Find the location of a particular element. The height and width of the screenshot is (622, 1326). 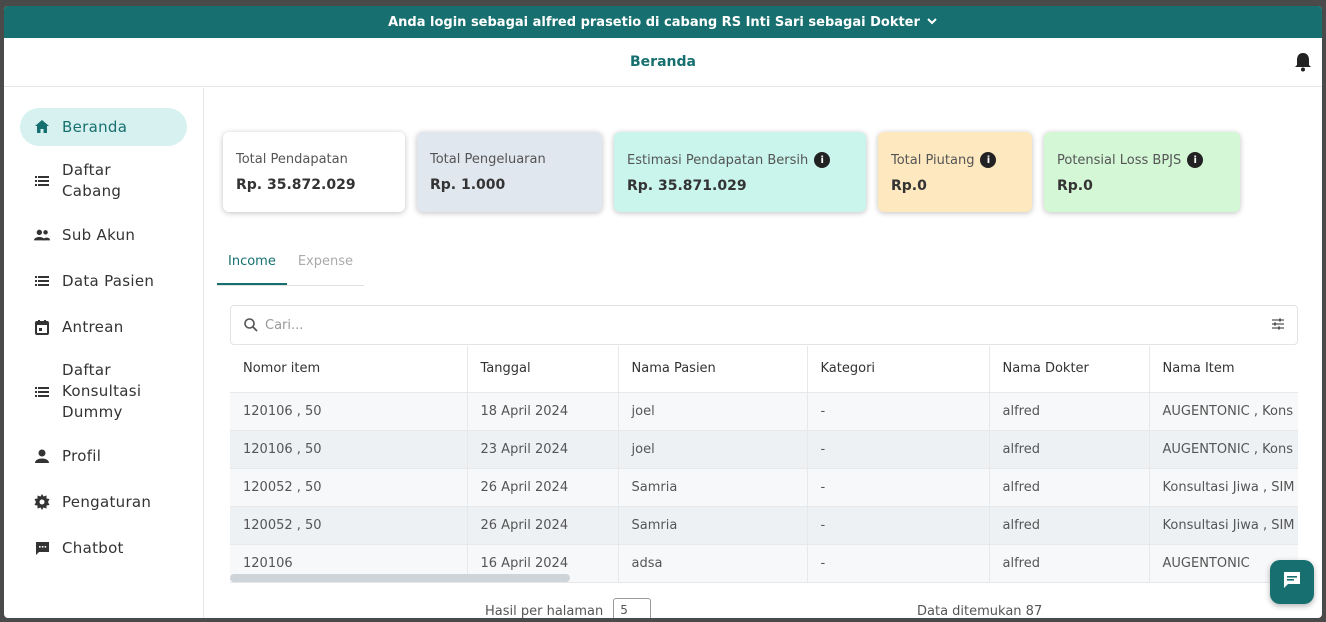

sidebar-item-label: Daftar Cabang is located at coordinates (92, 180).